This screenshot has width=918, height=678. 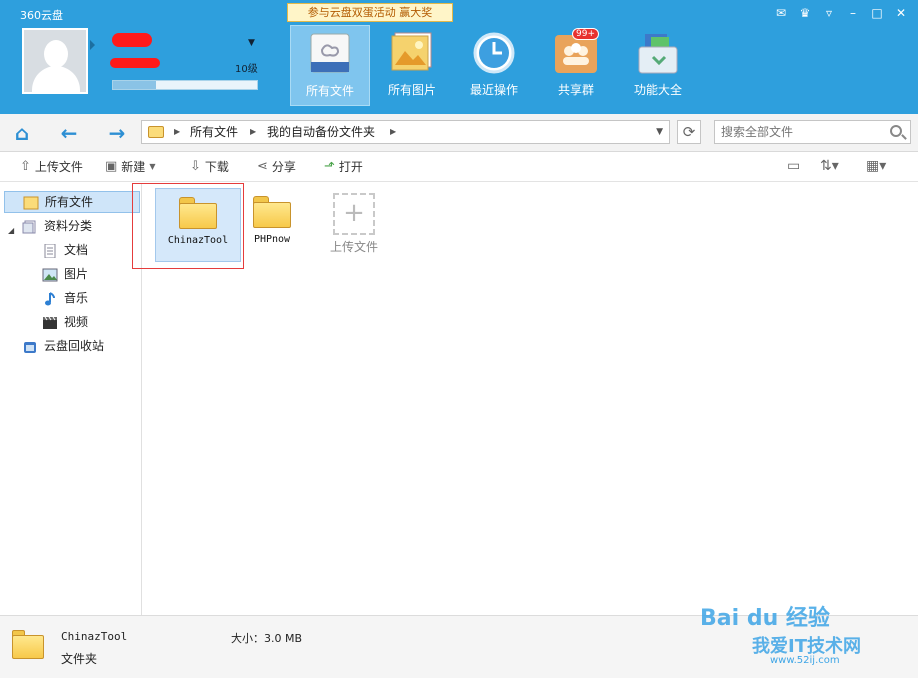 I want to click on maximize-icon: □, so click(x=877, y=13).